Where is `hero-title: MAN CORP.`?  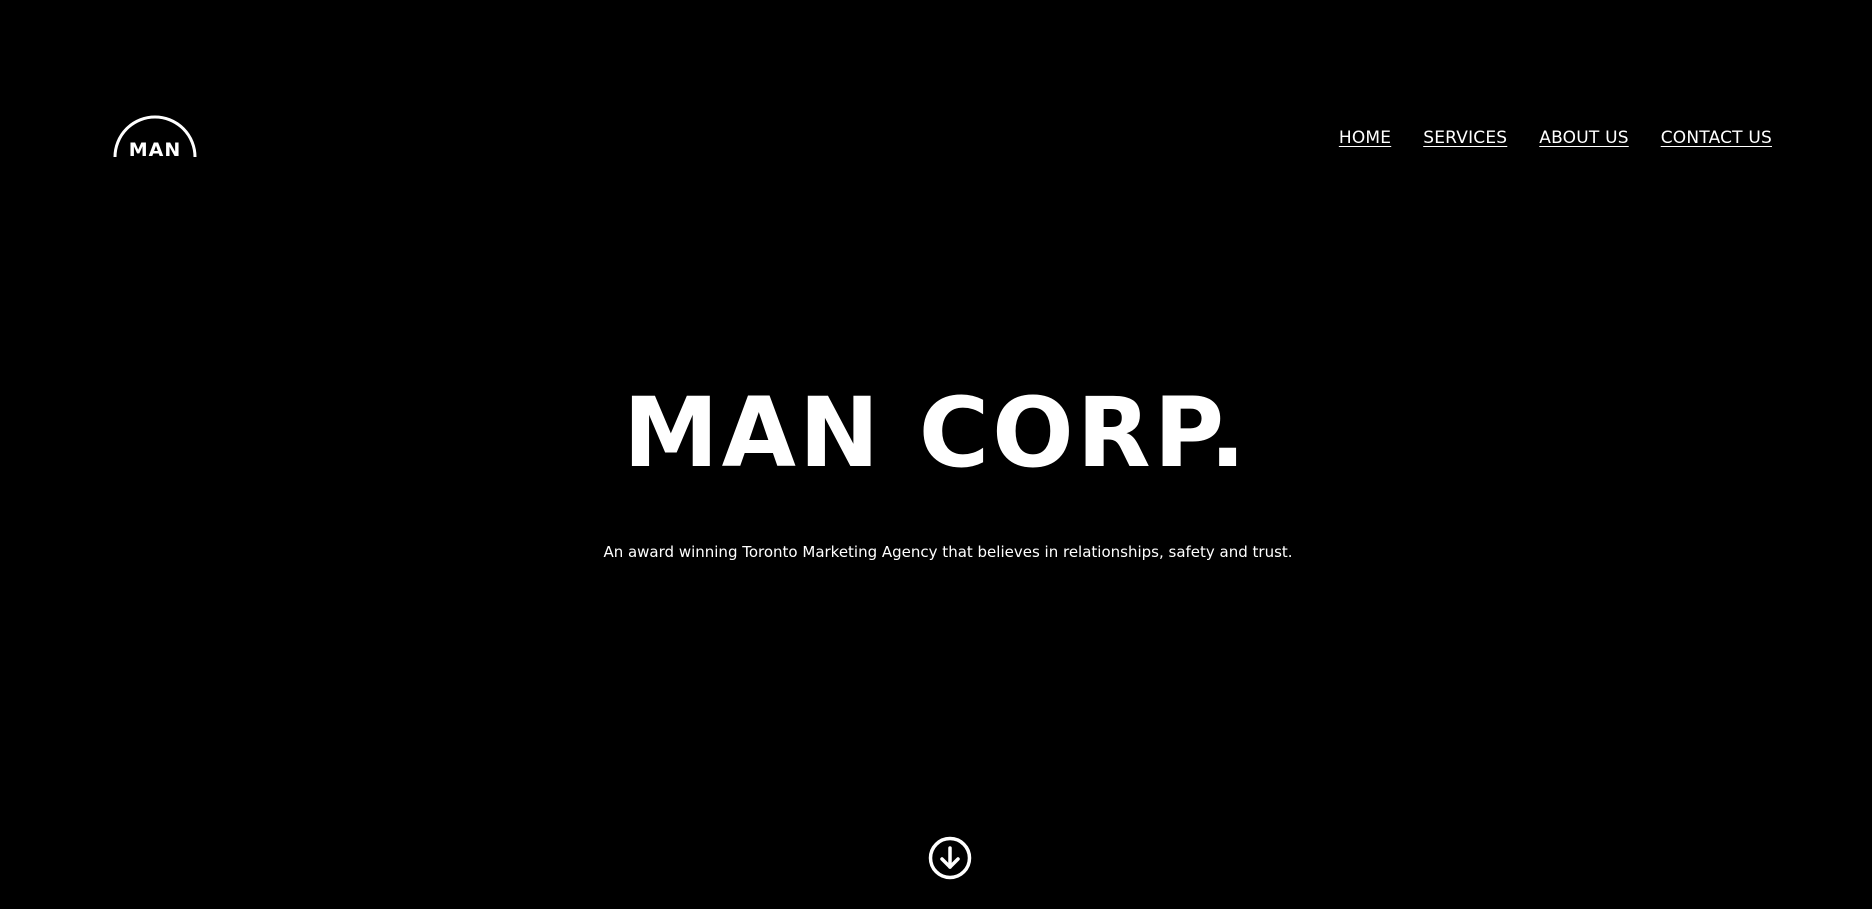 hero-title: MAN CORP. is located at coordinates (936, 433).